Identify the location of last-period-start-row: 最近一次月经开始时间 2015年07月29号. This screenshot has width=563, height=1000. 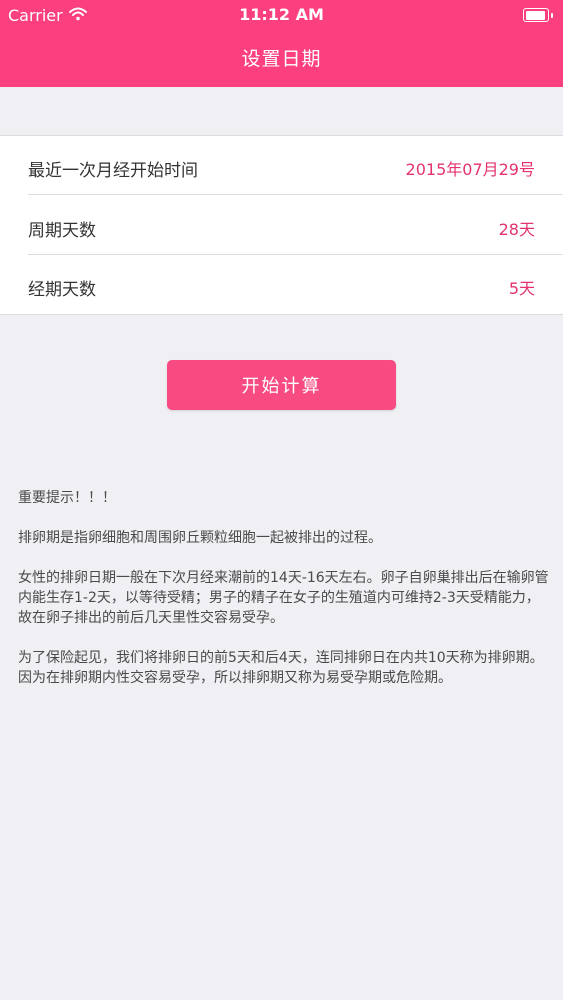
(281, 165).